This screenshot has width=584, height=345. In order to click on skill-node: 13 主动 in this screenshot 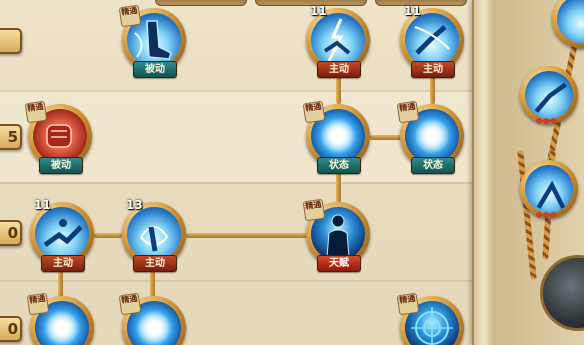, I will do `click(154, 235)`.